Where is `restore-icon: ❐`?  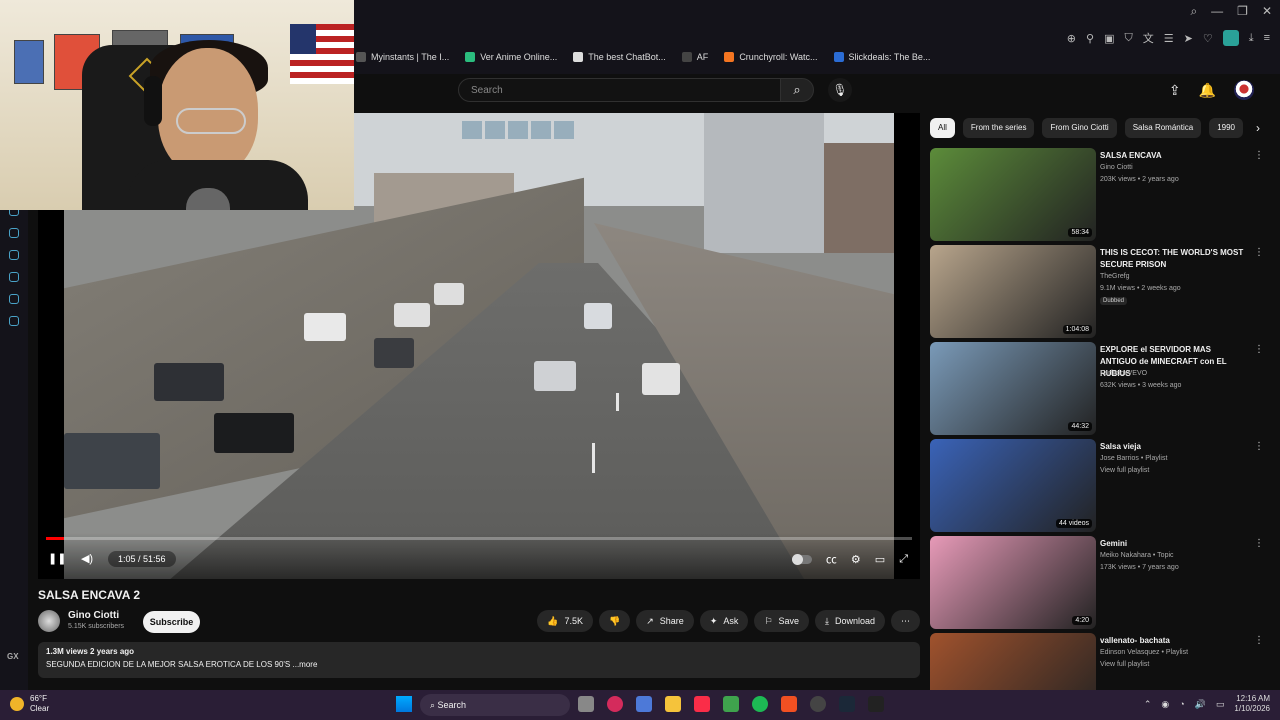 restore-icon: ❐ is located at coordinates (1242, 11).